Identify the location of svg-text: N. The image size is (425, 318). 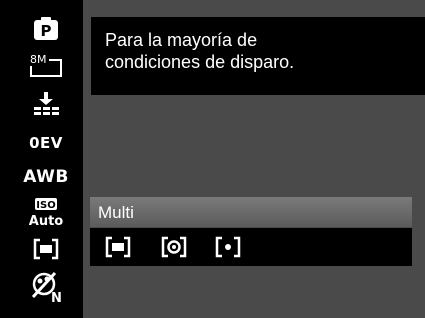
(56, 297).